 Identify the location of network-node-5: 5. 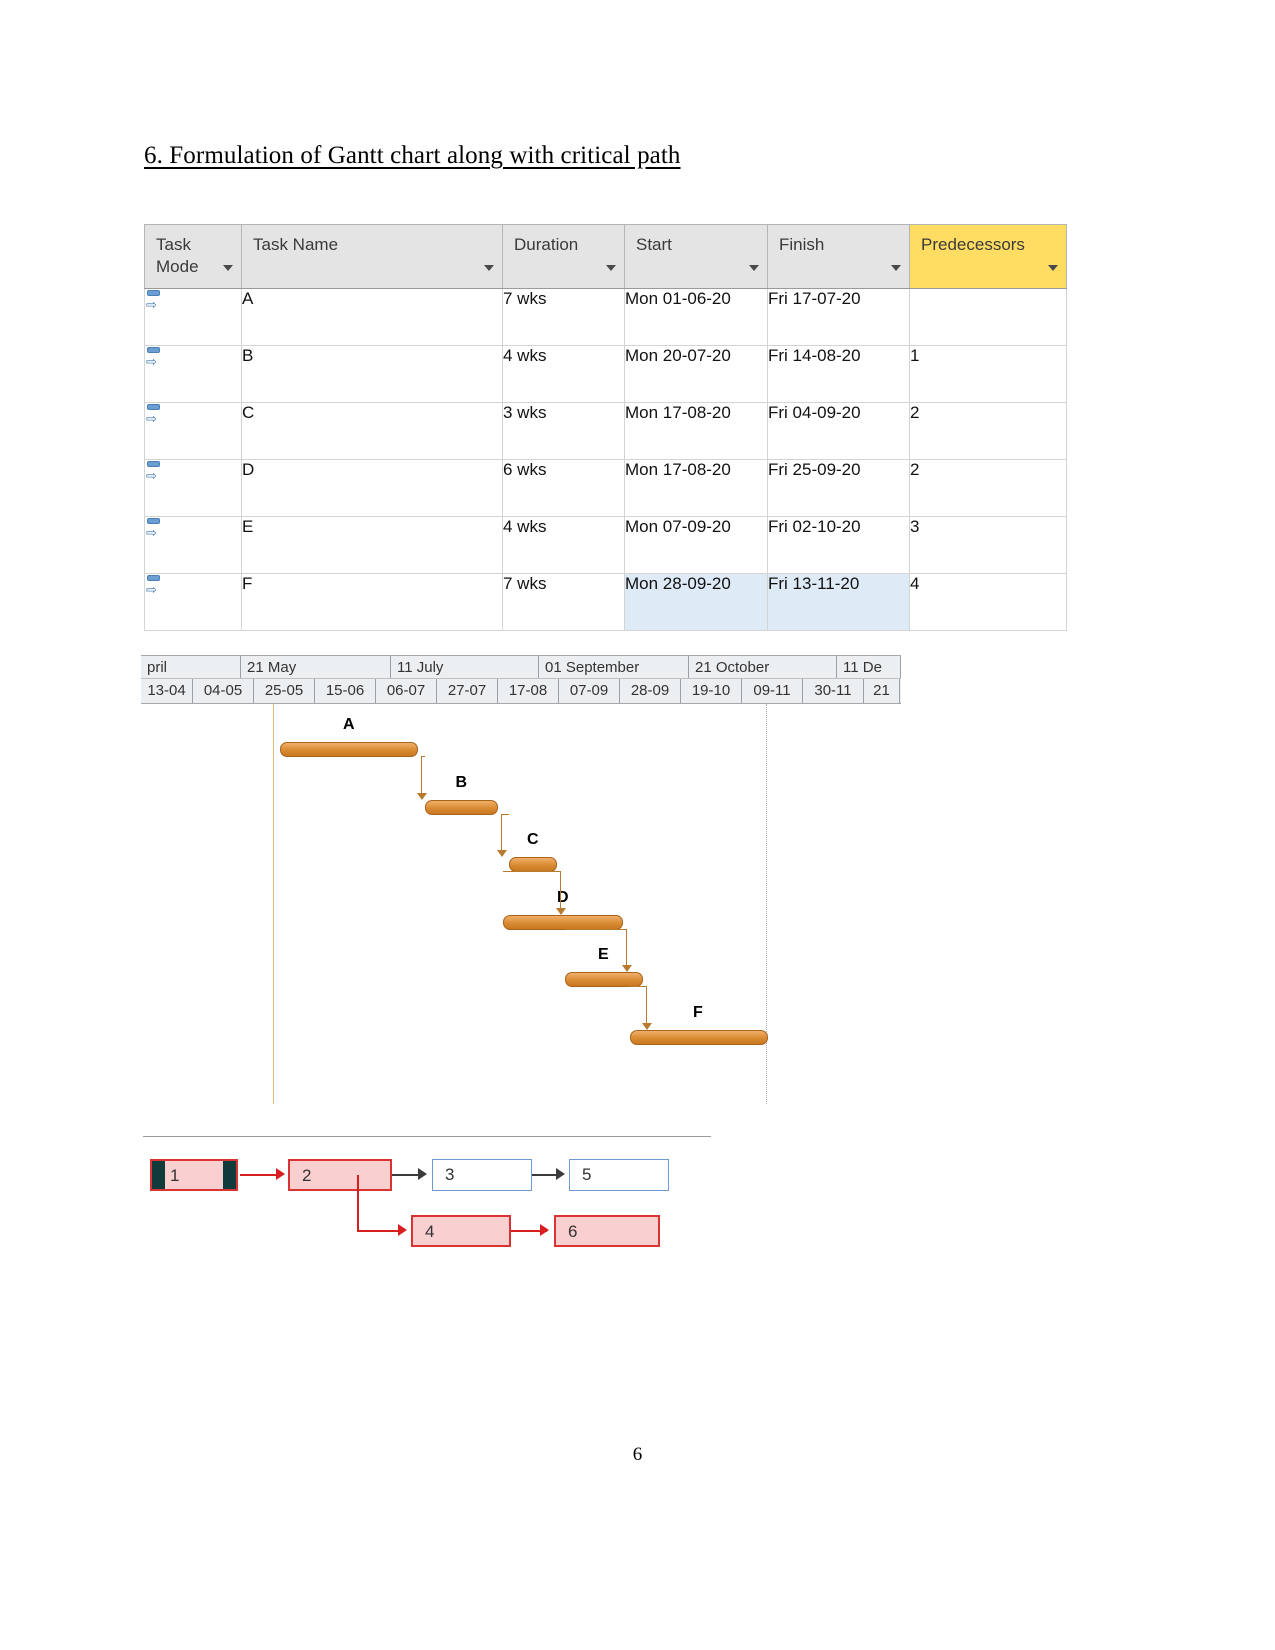
(619, 1175).